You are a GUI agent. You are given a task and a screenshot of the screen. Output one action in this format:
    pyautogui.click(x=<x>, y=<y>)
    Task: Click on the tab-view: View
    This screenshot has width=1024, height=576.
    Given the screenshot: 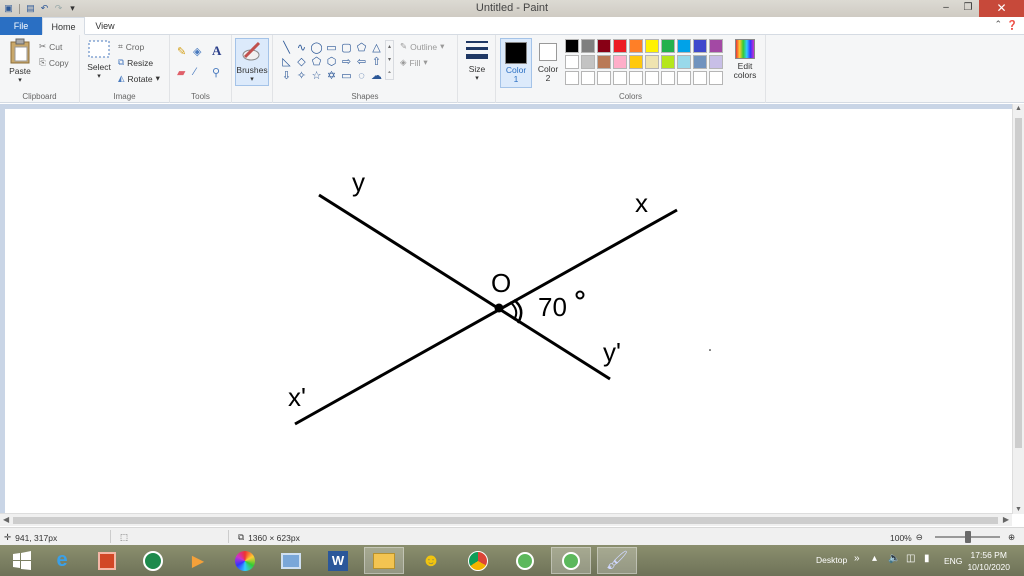 What is the action you would take?
    pyautogui.click(x=105, y=26)
    